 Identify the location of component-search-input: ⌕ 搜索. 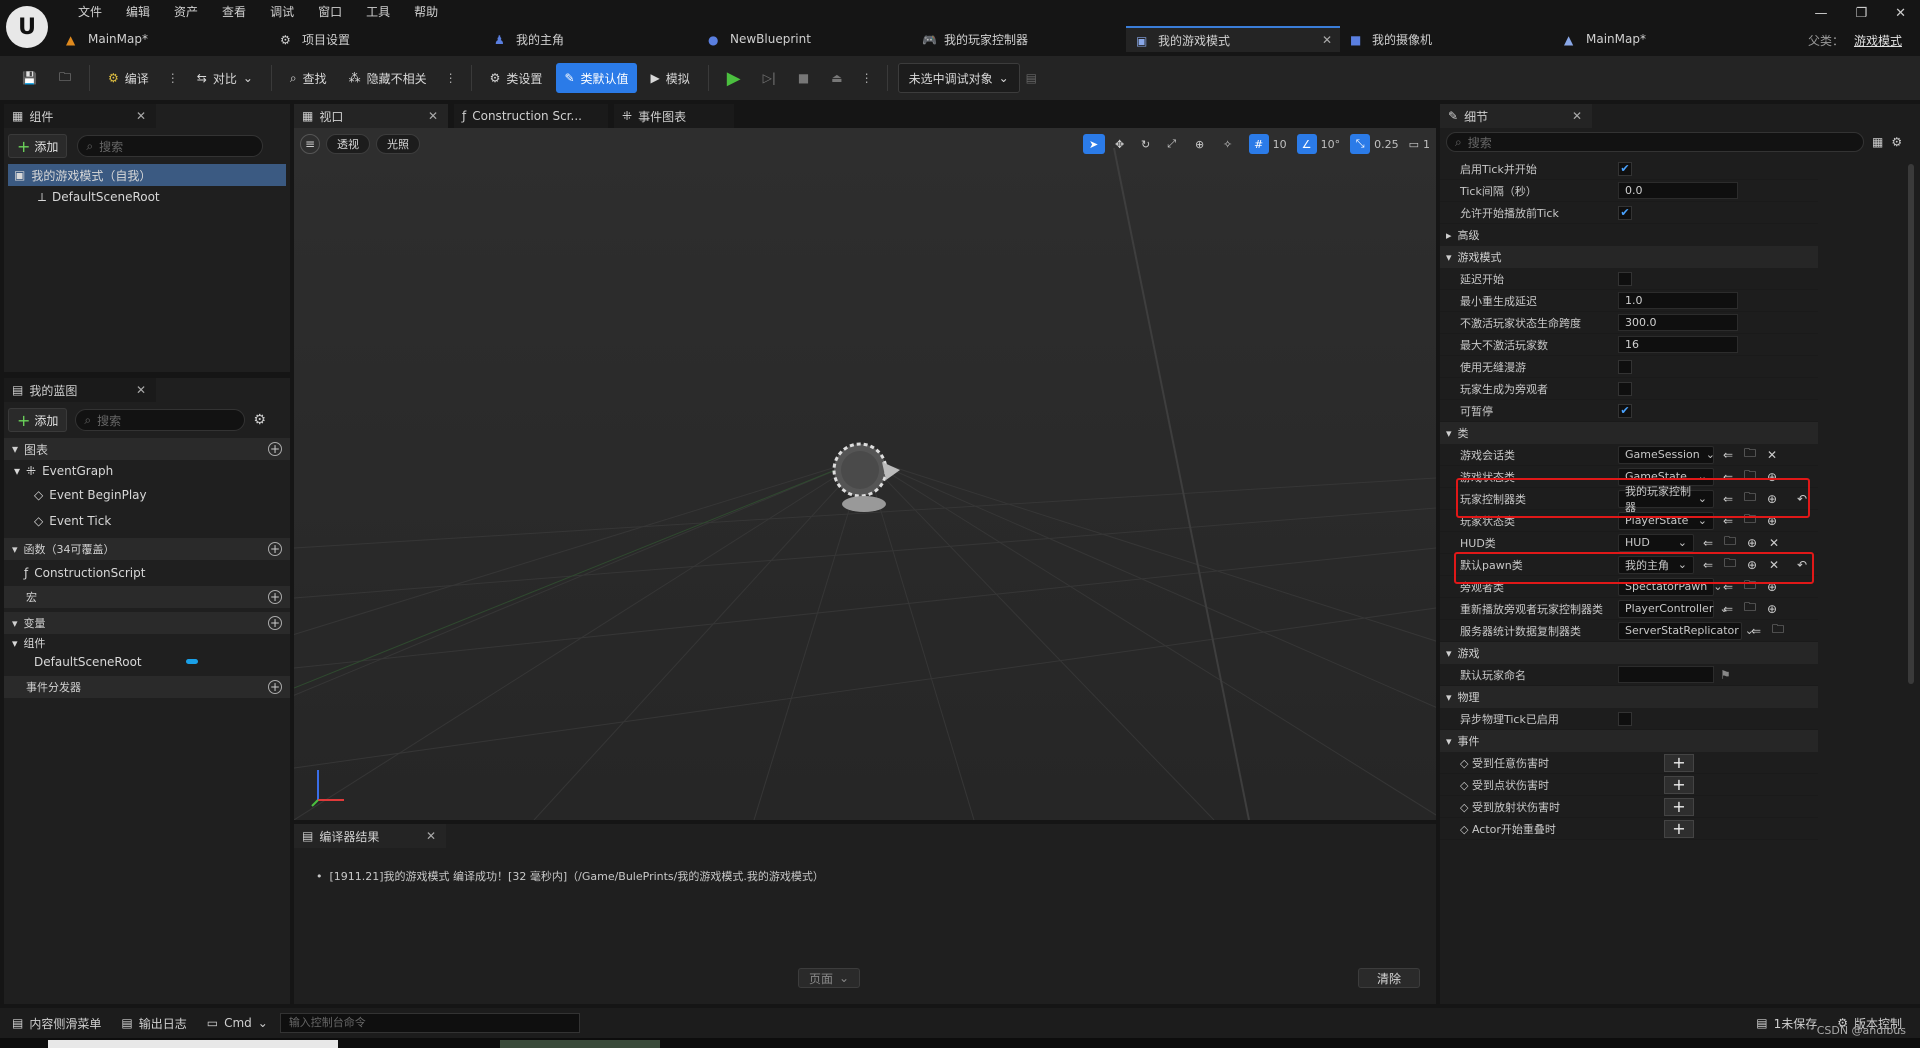
(170, 146).